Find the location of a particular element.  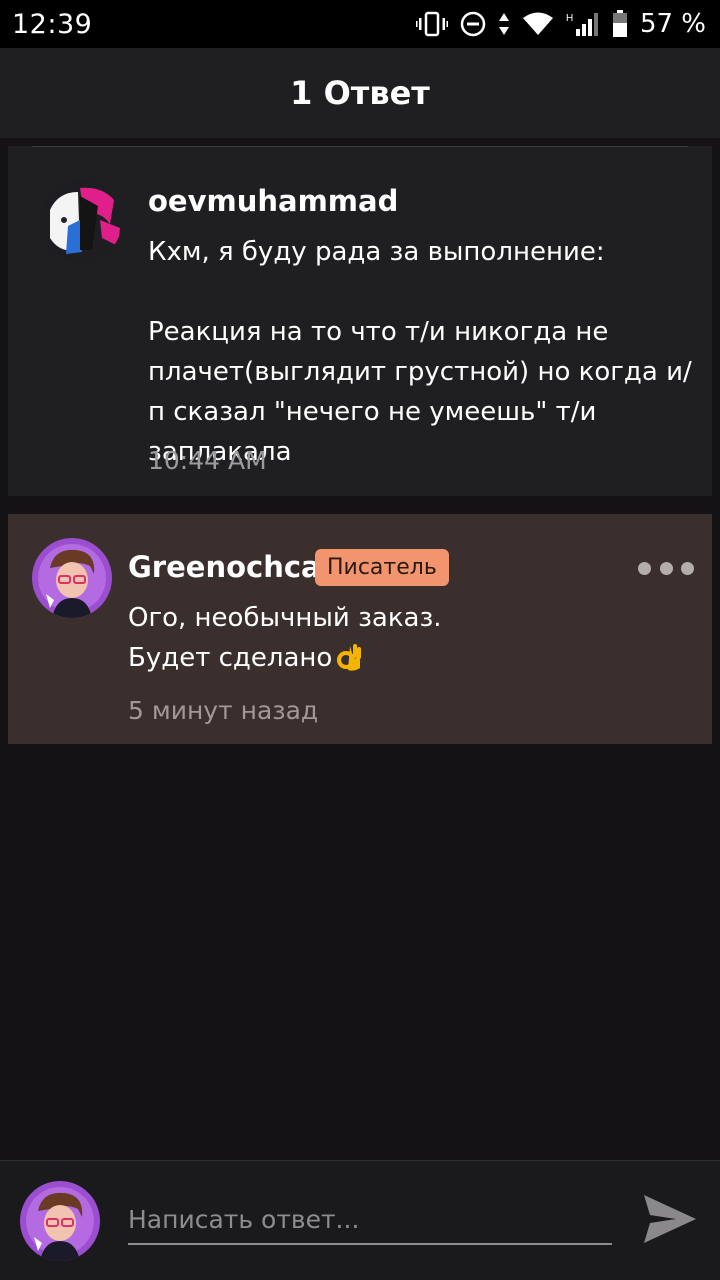

reply-line-with-emoji: Будет сделано is located at coordinates (408, 658).